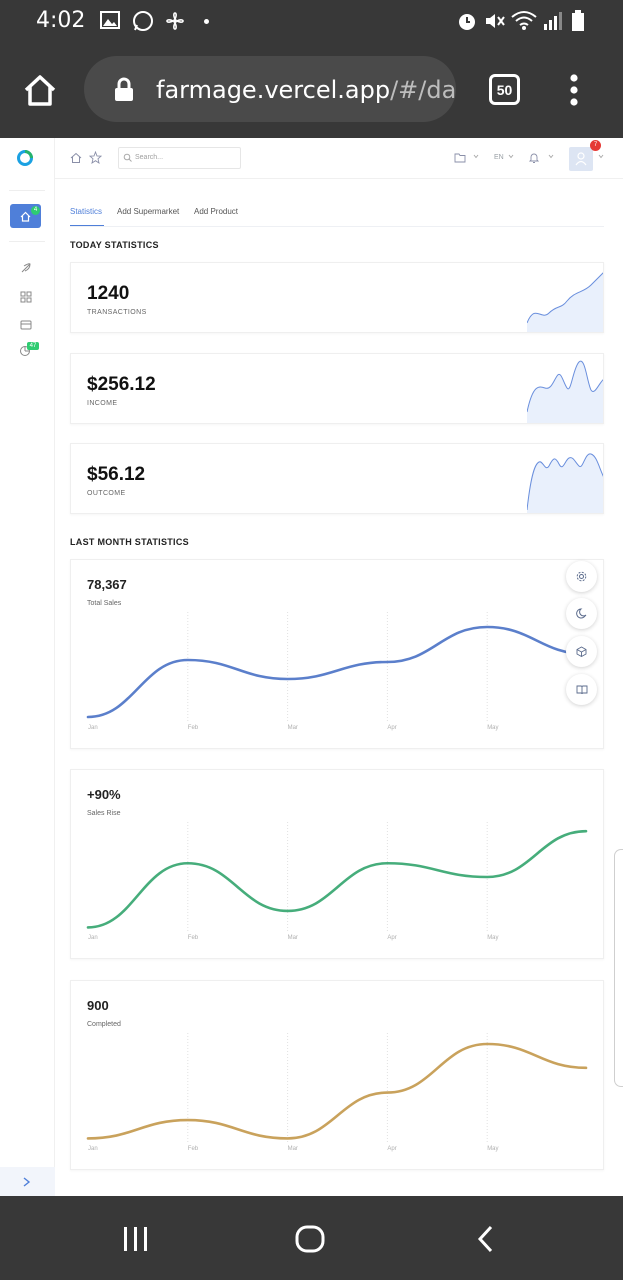  I want to click on url-domain: farmage.vercel.app, so click(273, 90).